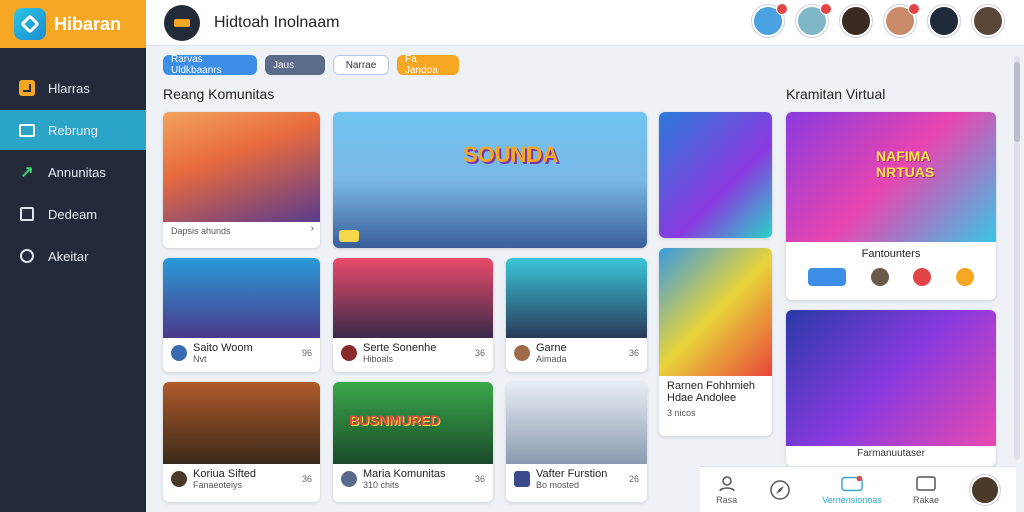  I want to click on sidebar-item-hlarras: Hlarras, so click(73, 88).